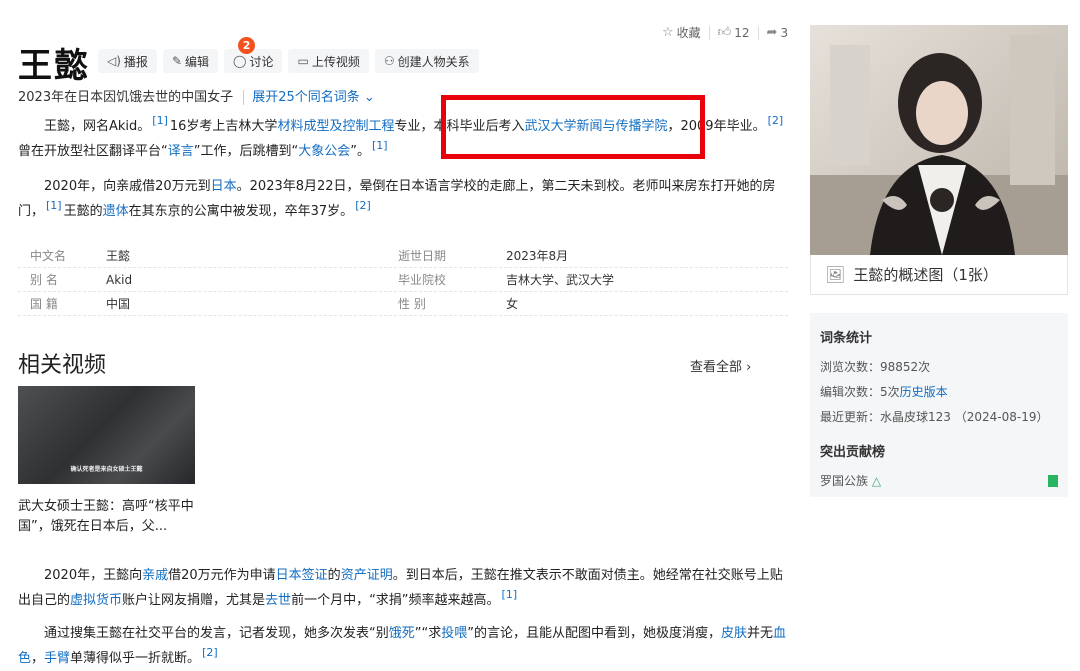 The width and height of the screenshot is (1080, 671). What do you see at coordinates (647, 279) in the screenshot?
I see `info-value-link: 吉林大学、武汉大学` at bounding box center [647, 279].